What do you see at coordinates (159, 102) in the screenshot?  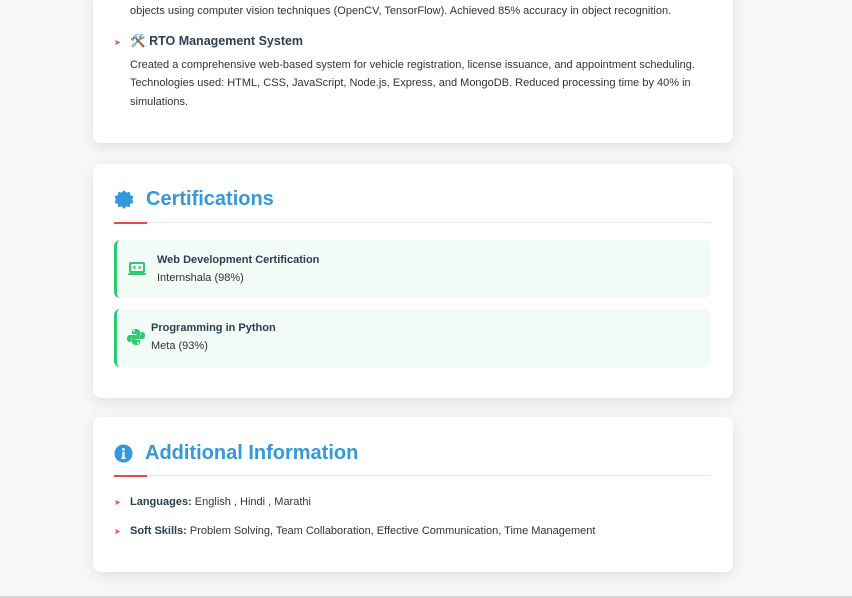 I see `project-description-line-3: simulations.` at bounding box center [159, 102].